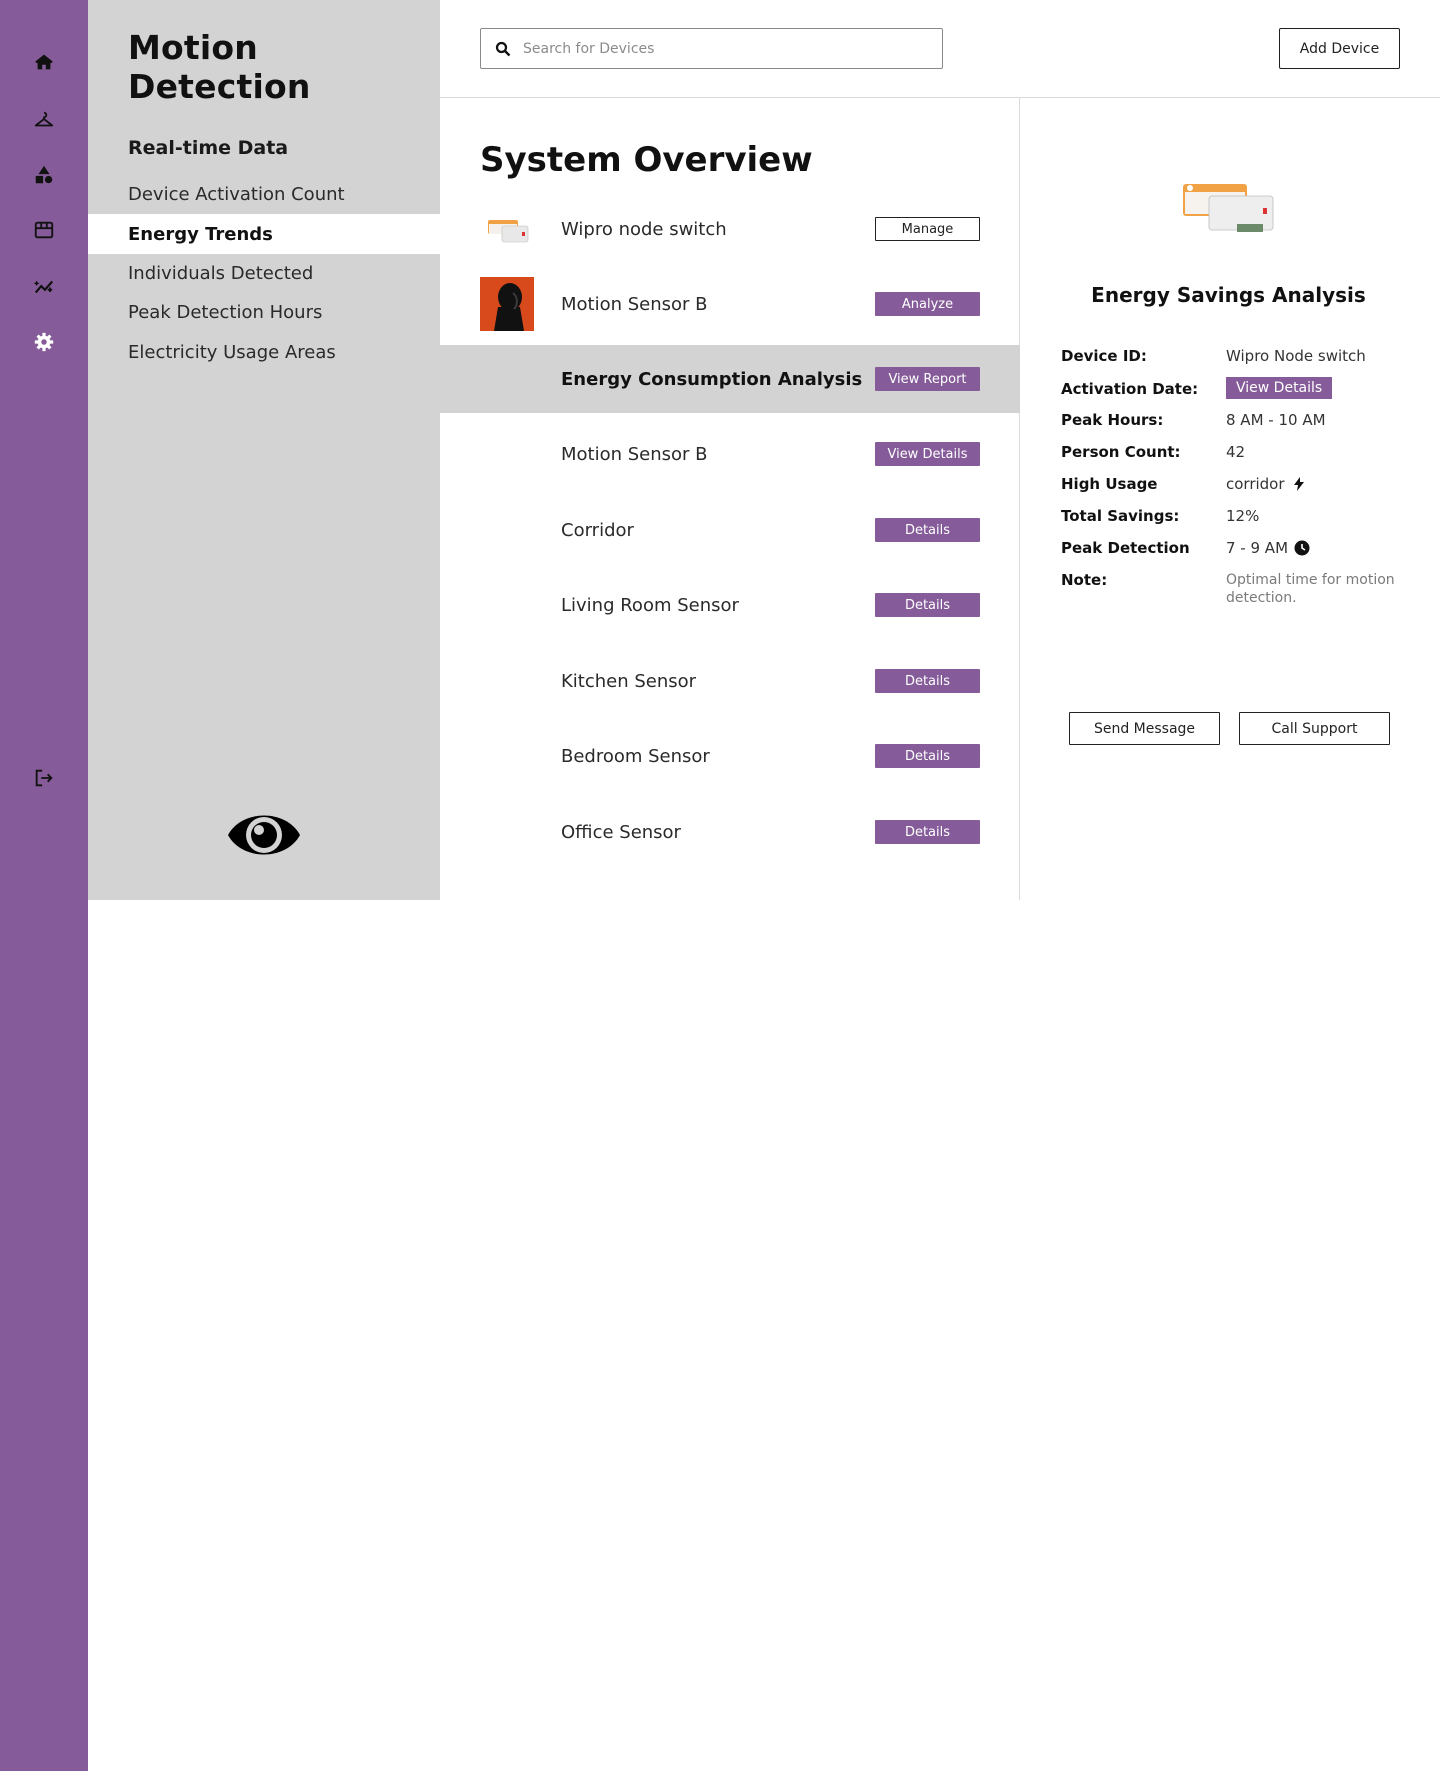 The width and height of the screenshot is (1440, 1771). Describe the element at coordinates (1257, 548) in the screenshot. I see `field-value: 7 - 9 AM` at that location.